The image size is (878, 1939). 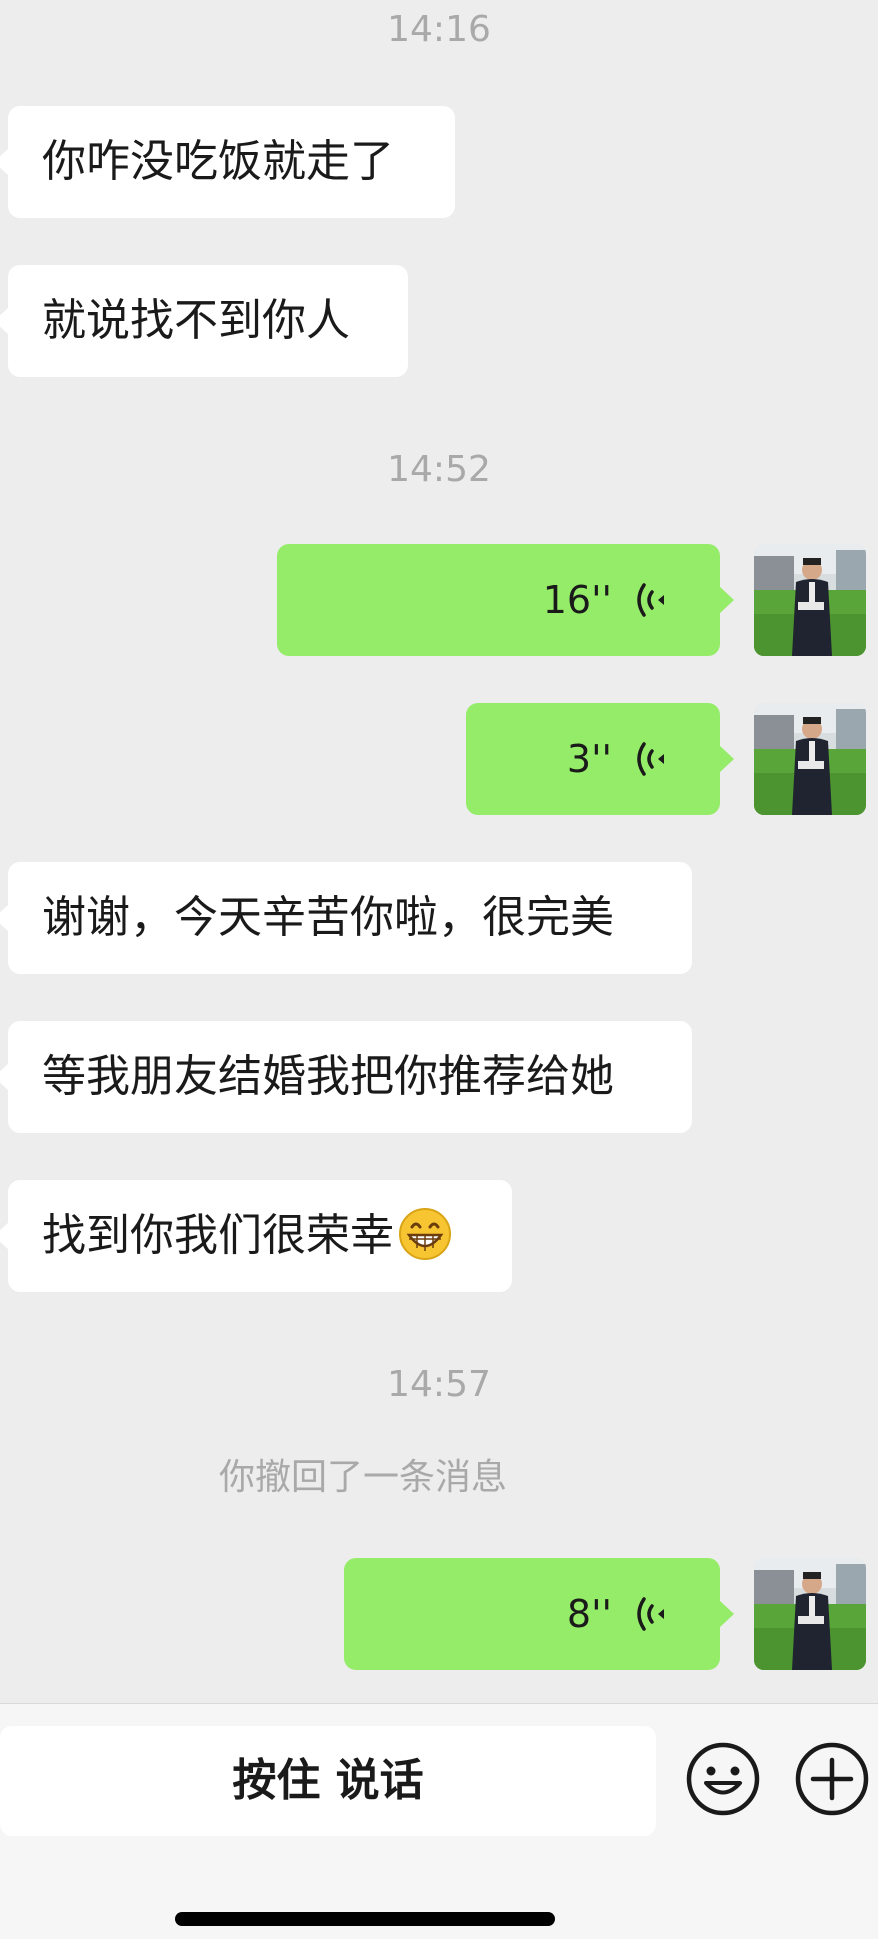 I want to click on incoming-message-bubble: 你咋没吃饭就走了, so click(x=227, y=162).